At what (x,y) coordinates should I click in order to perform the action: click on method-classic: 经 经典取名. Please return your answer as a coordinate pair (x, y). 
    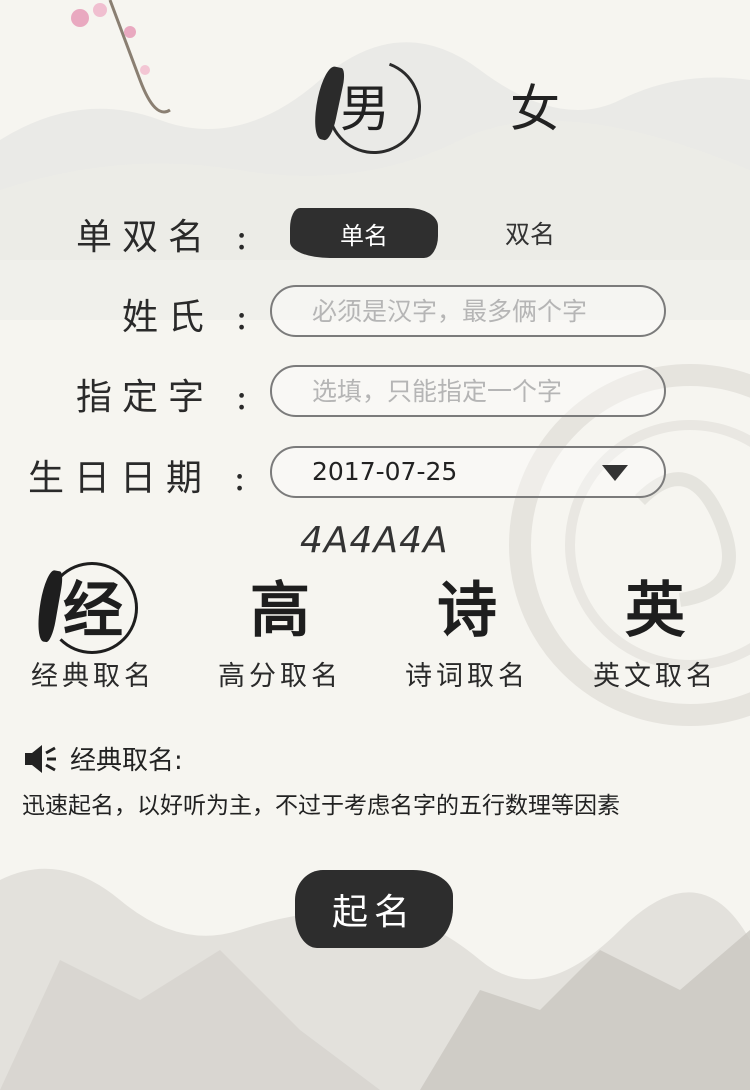
    Looking at the image, I should click on (93, 627).